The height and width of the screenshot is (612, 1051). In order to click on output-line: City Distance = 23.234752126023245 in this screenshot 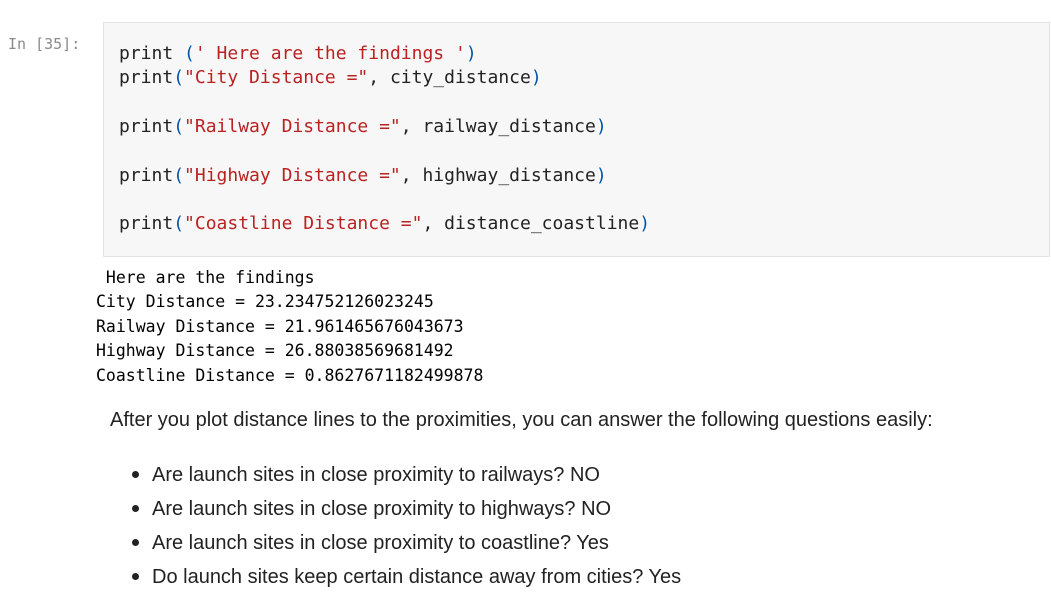, I will do `click(265, 302)`.